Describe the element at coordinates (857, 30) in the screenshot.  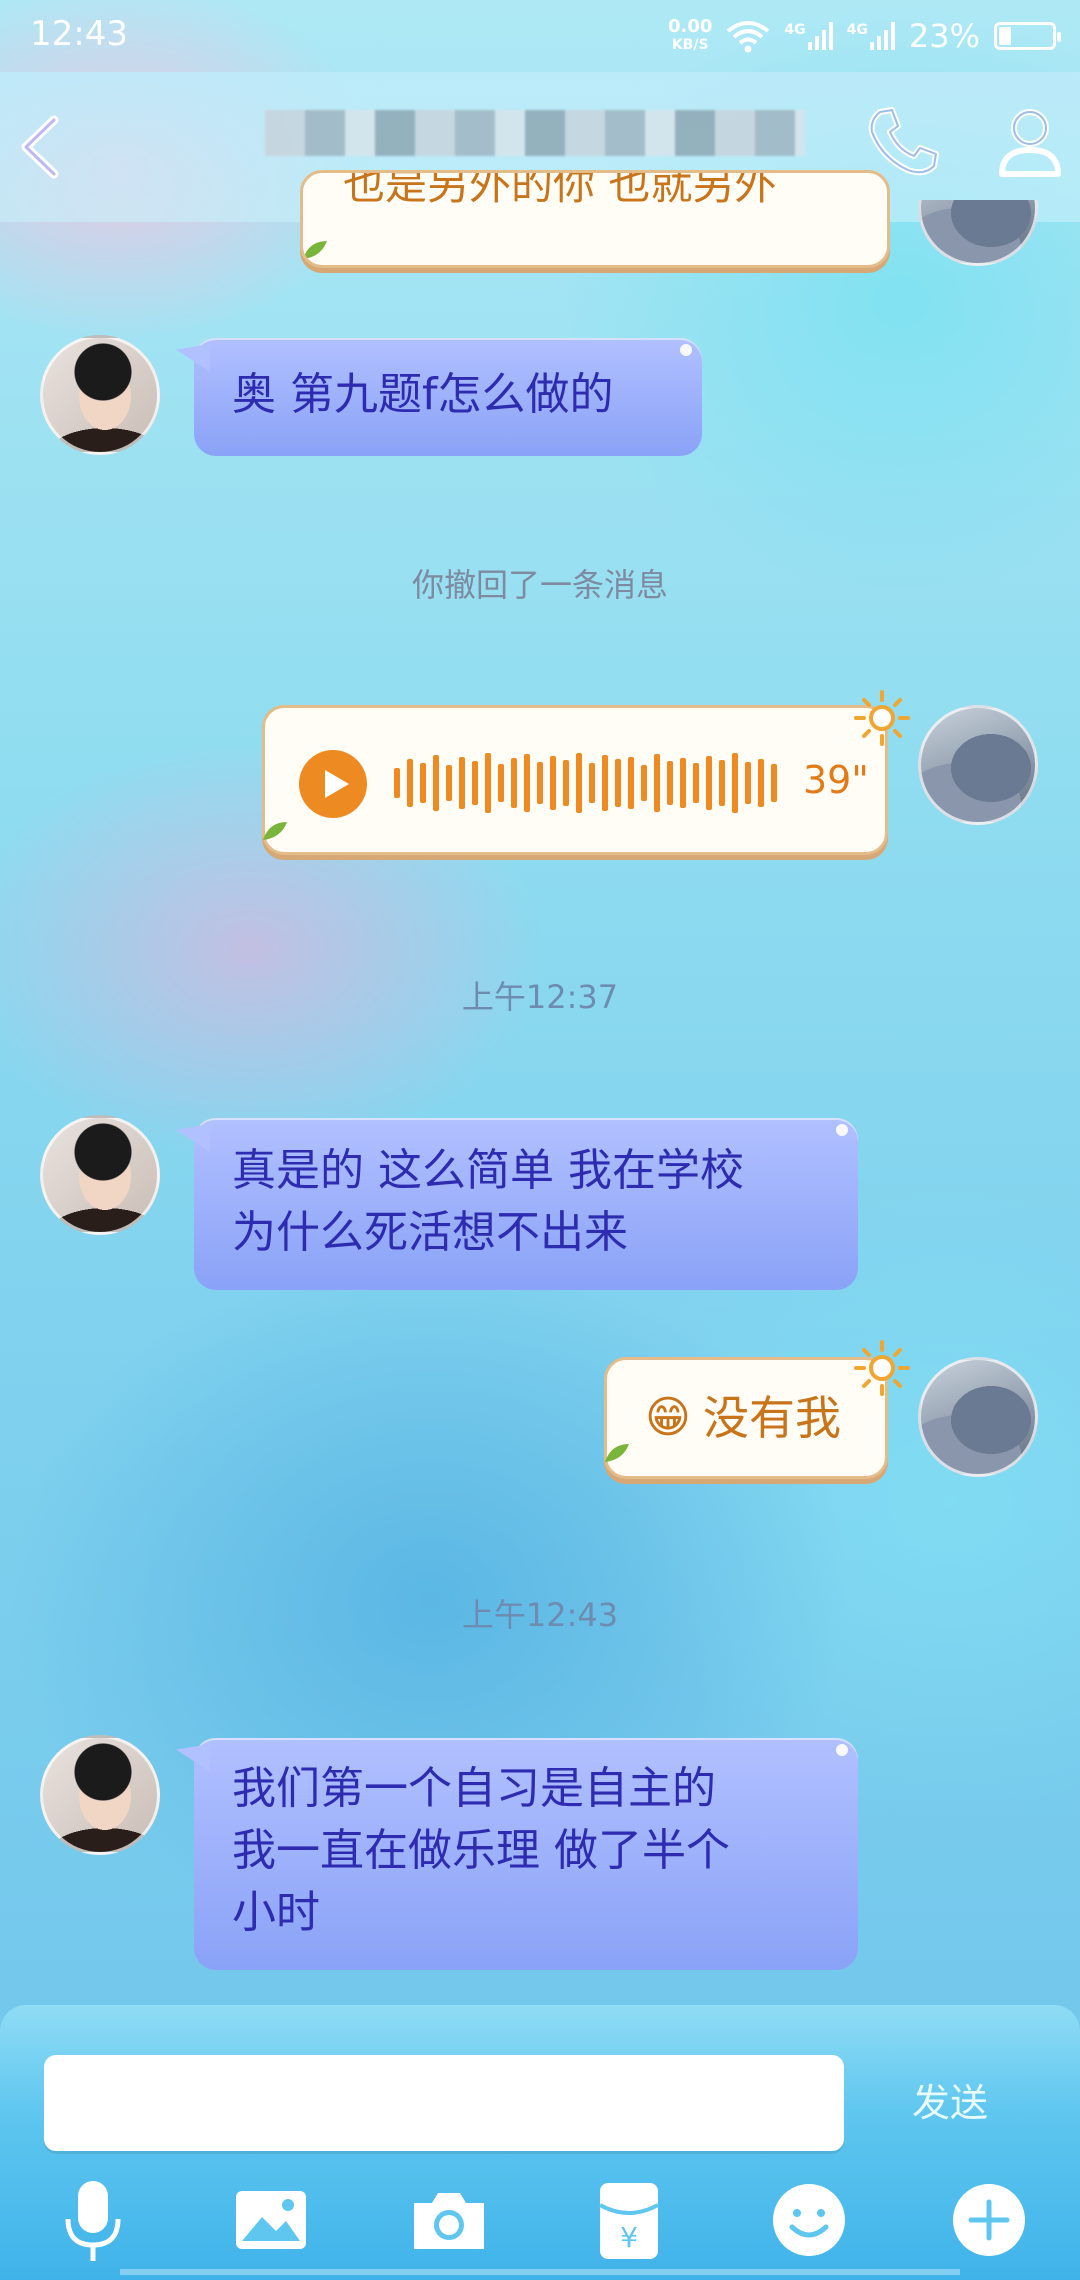
I see `sim2-label: 4G` at that location.